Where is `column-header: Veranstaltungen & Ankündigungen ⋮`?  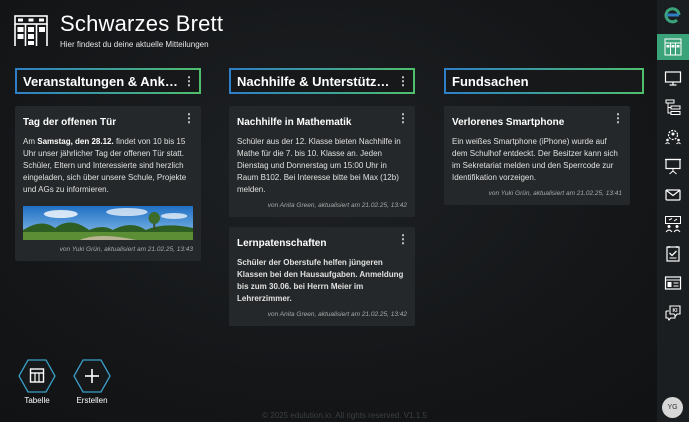 column-header: Veranstaltungen & Ankündigungen ⋮ is located at coordinates (108, 81).